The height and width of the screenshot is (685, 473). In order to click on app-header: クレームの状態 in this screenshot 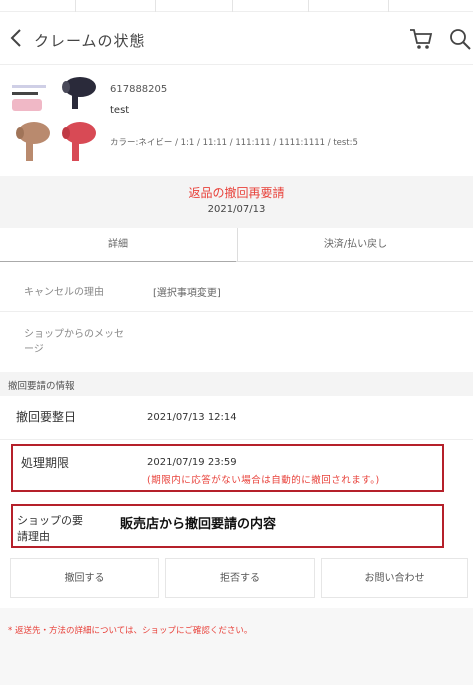, I will do `click(236, 38)`.